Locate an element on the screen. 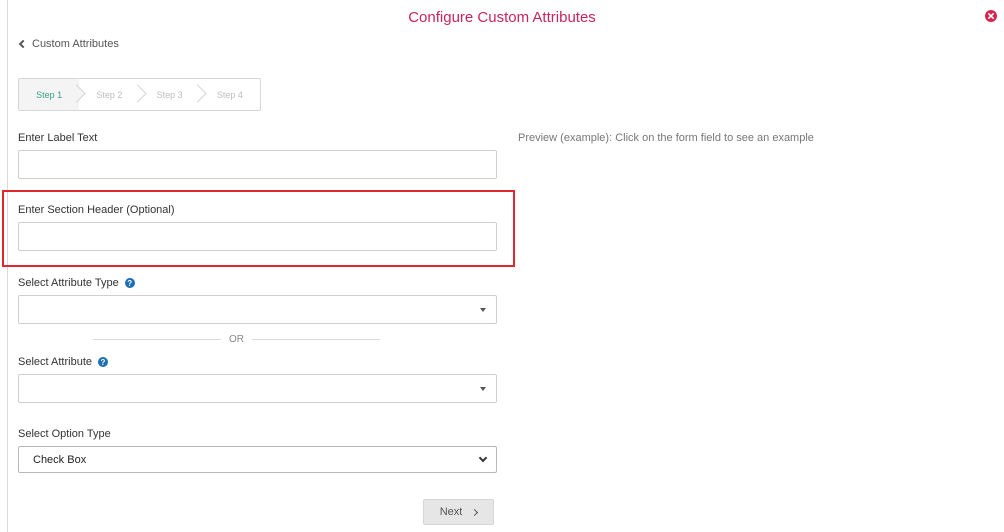 This screenshot has width=1004, height=532. step-3-tab: Step 3 is located at coordinates (173, 94).